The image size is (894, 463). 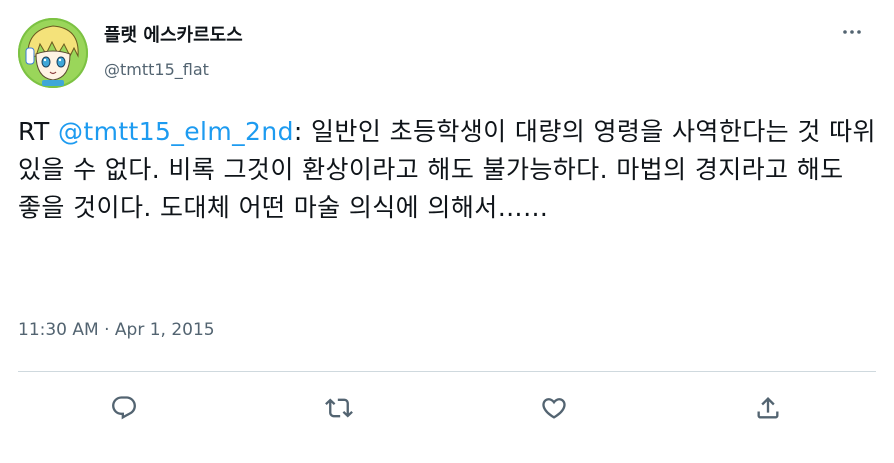 What do you see at coordinates (164, 330) in the screenshot?
I see `tweet-date: Apr 1, 2015` at bounding box center [164, 330].